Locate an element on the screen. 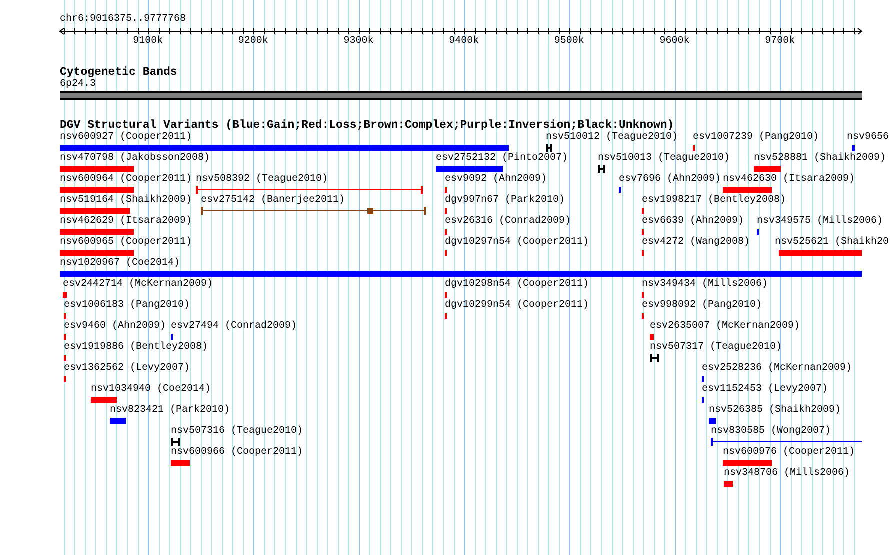 The width and height of the screenshot is (890, 555). variant-label: nsv600966 (Cooper2011) is located at coordinates (237, 453).